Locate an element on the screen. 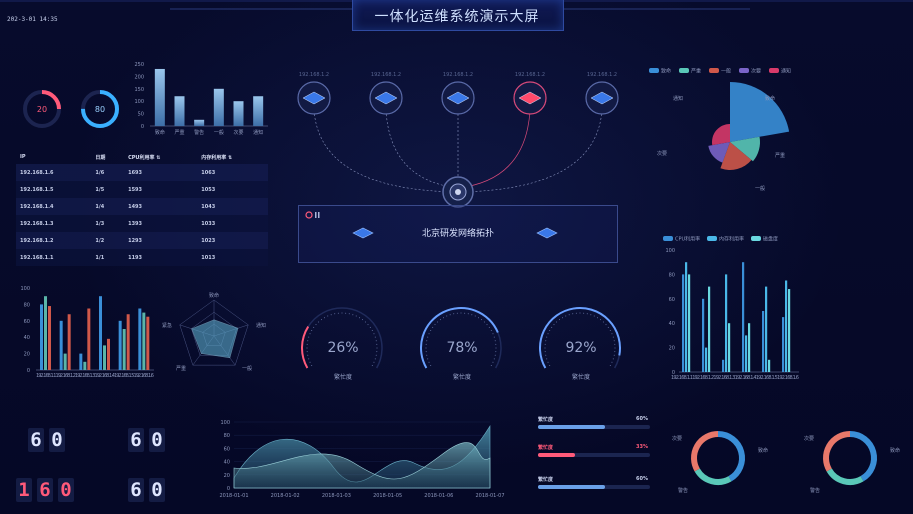  gauge-label: 繁忙度 is located at coordinates (461, 377).